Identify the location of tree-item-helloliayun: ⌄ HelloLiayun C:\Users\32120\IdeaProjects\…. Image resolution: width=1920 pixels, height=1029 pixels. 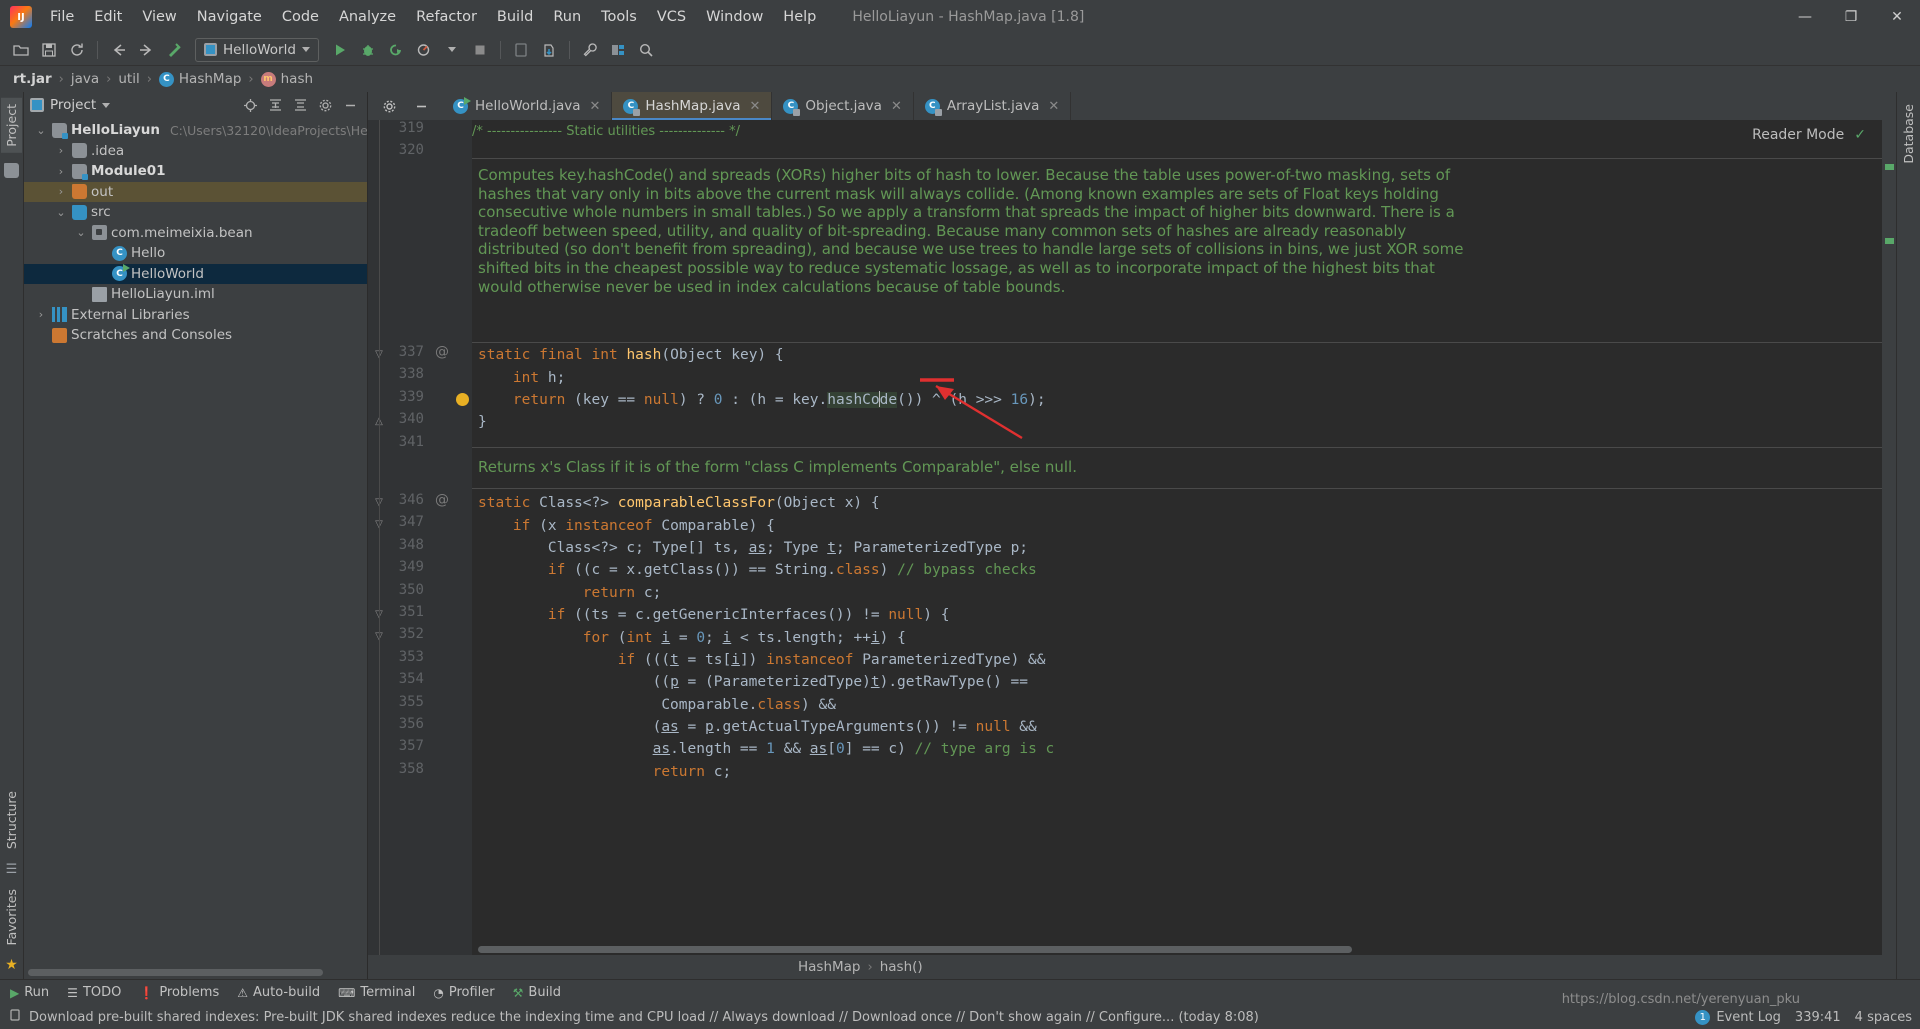
(195, 130).